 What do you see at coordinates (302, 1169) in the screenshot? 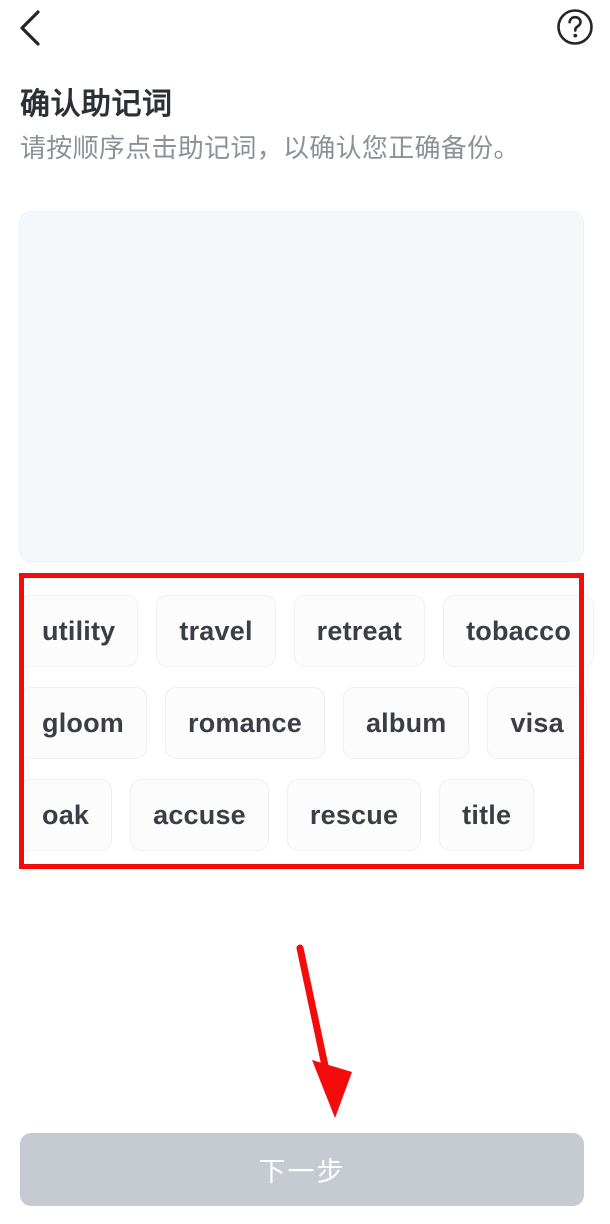
I see `next-button: 下一步` at bounding box center [302, 1169].